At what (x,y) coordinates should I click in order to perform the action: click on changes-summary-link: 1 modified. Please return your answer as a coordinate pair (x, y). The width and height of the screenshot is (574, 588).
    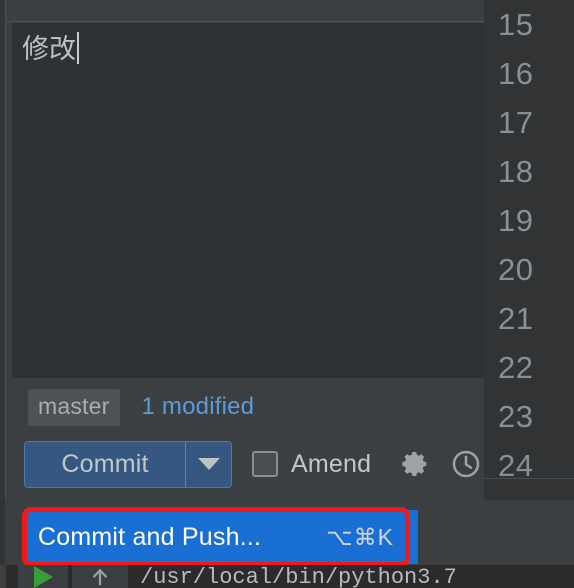
    Looking at the image, I should click on (198, 407).